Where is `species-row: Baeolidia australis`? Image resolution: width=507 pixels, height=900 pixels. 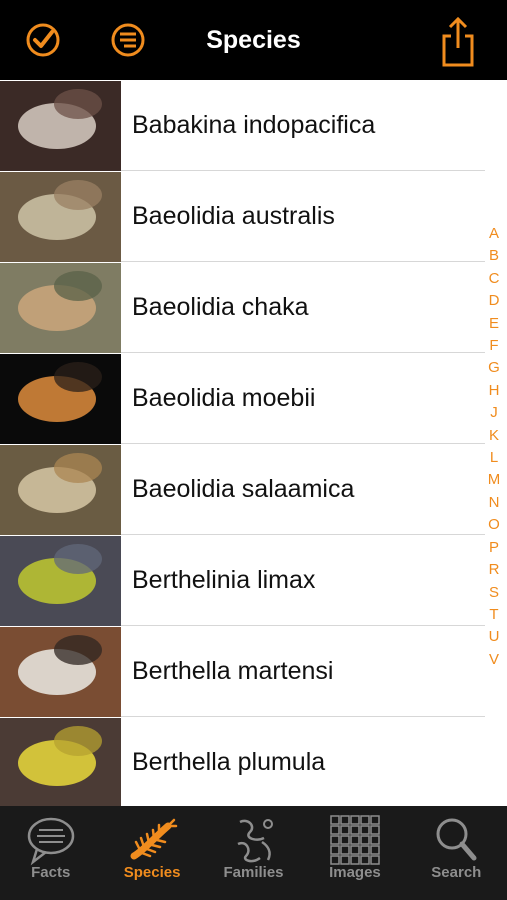
species-row: Baeolidia australis is located at coordinates (242, 216).